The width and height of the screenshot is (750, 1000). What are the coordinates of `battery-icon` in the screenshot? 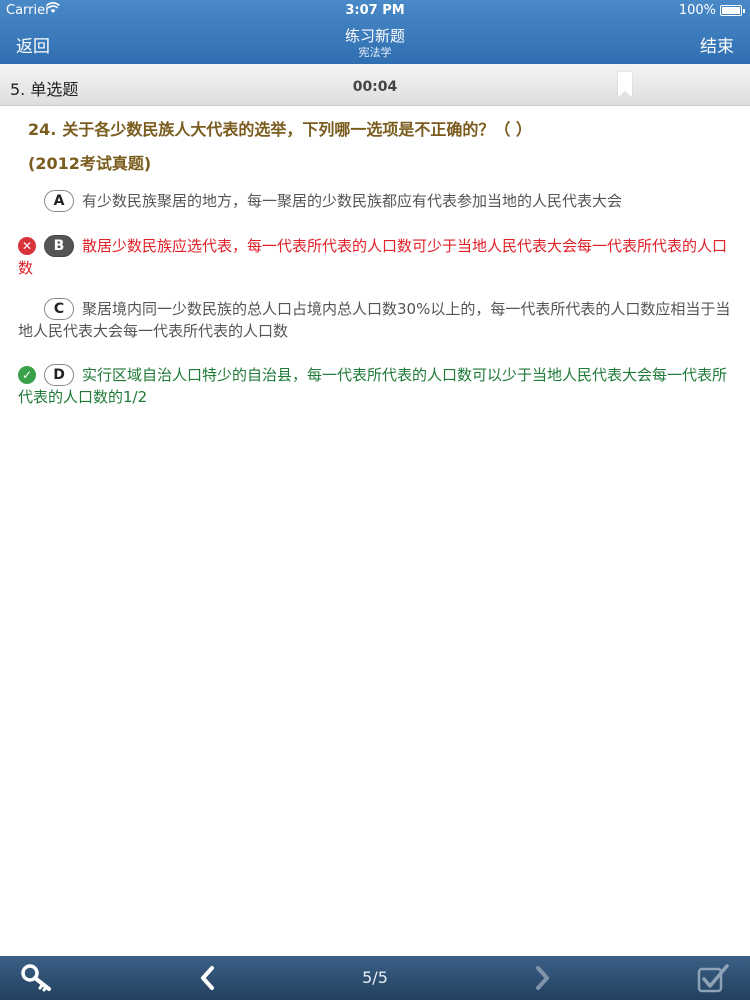 It's located at (732, 10).